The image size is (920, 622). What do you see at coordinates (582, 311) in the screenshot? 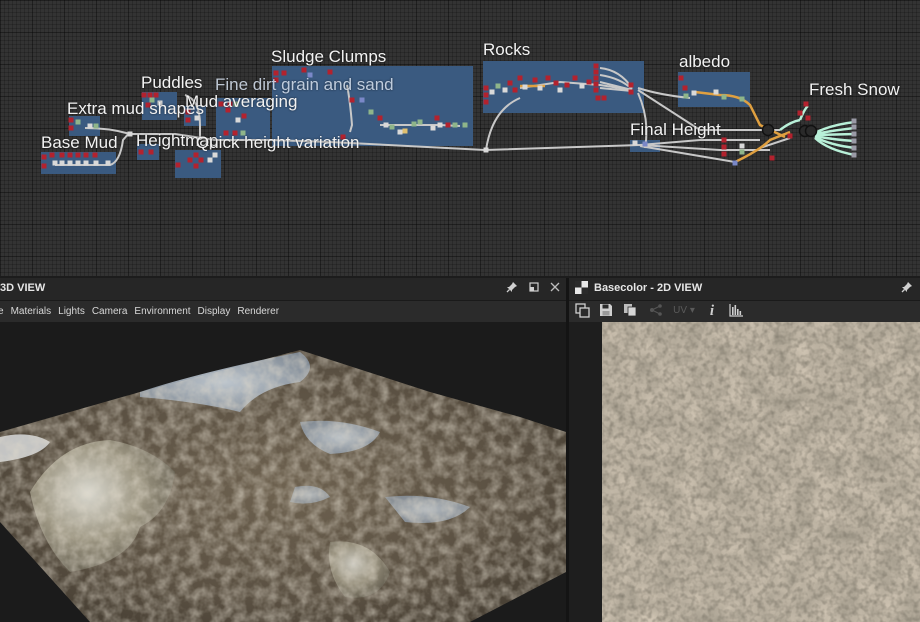
I see `export-icon` at bounding box center [582, 311].